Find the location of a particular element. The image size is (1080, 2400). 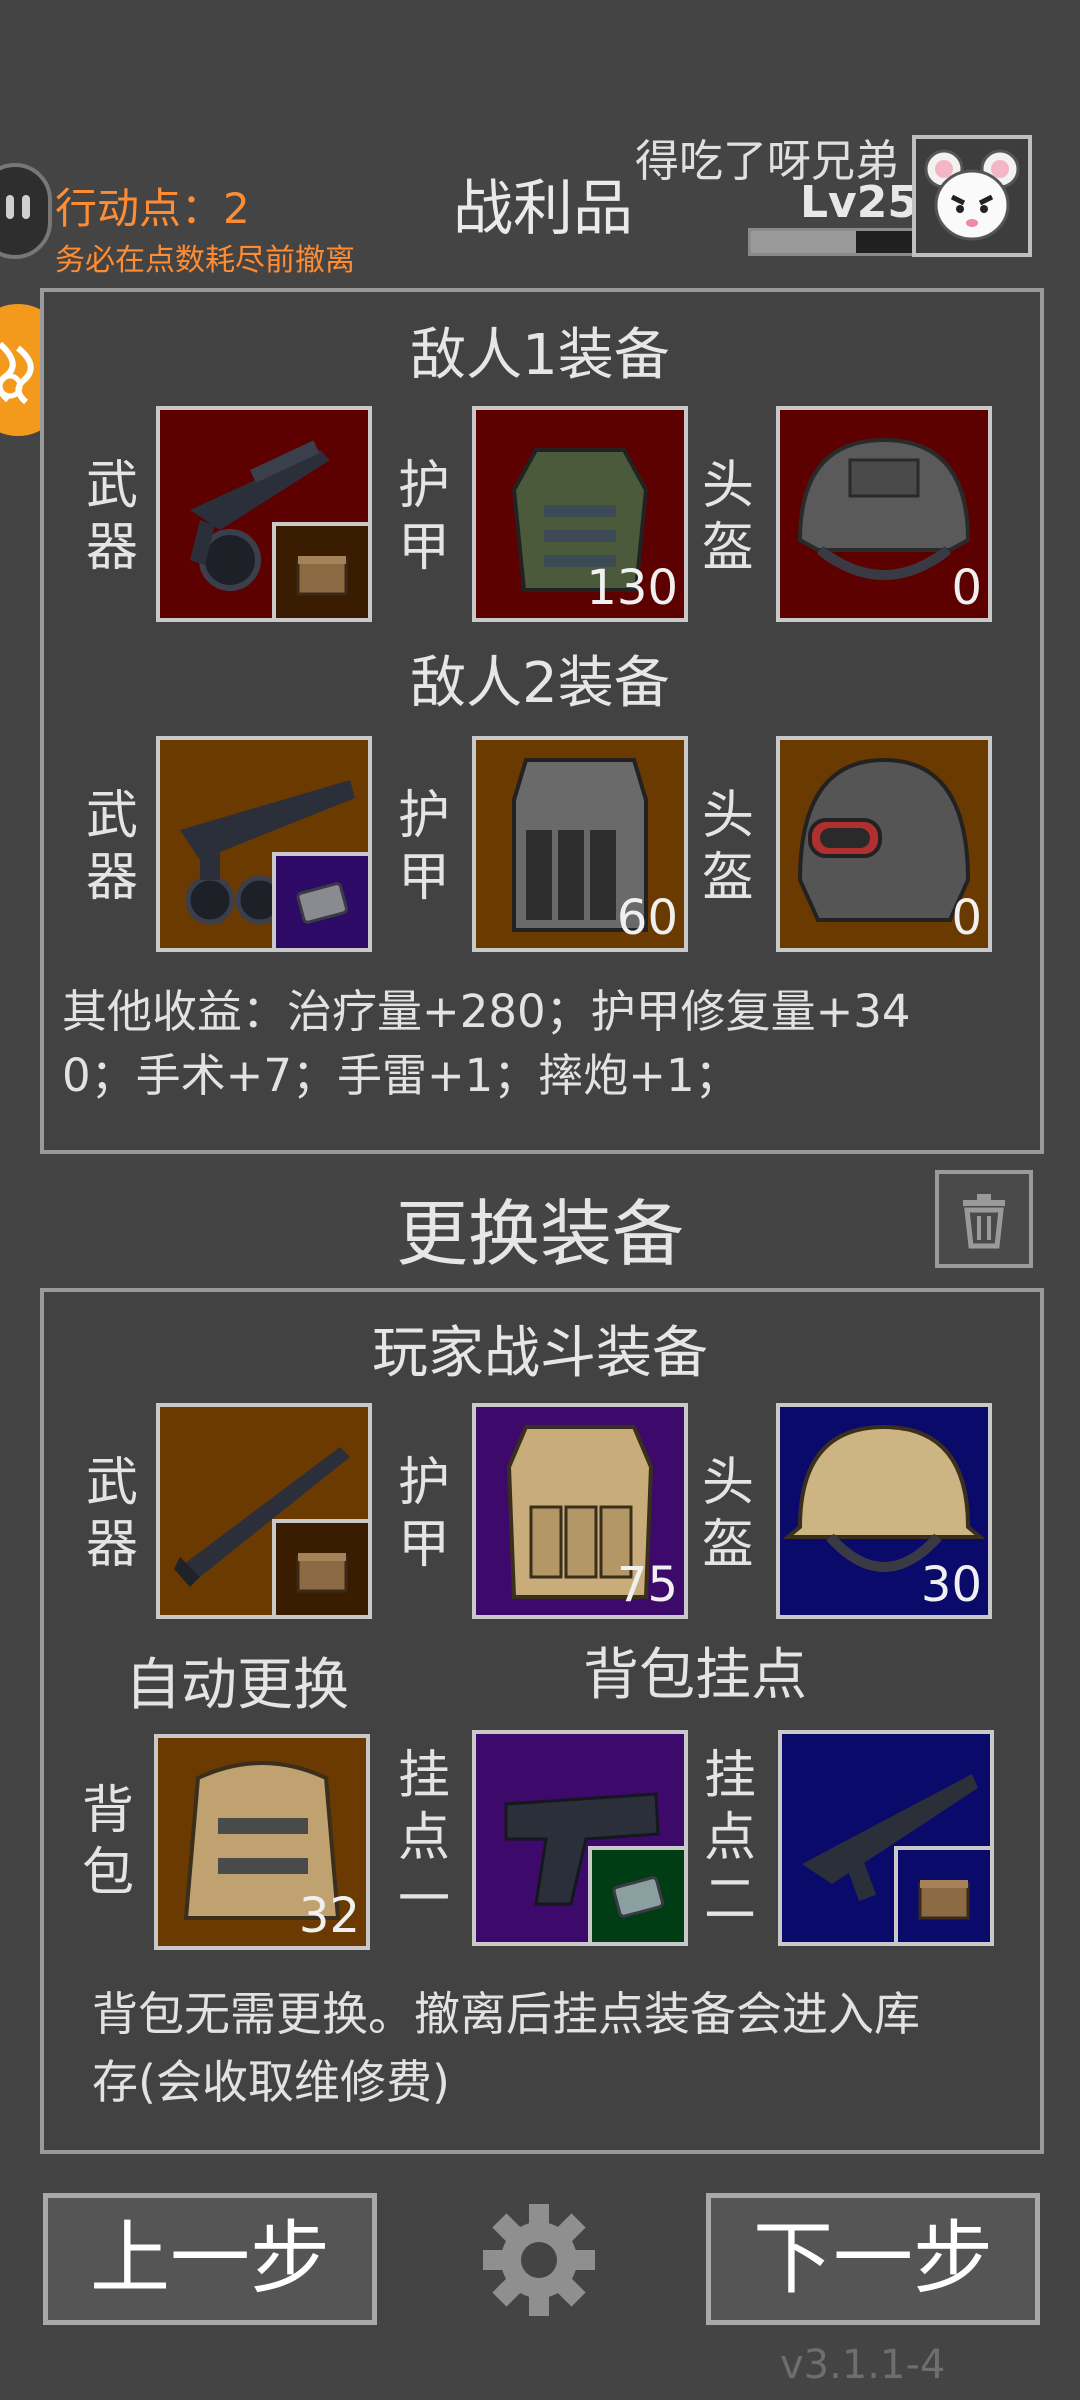

page-title: 战利品 is located at coordinates (543, 209).